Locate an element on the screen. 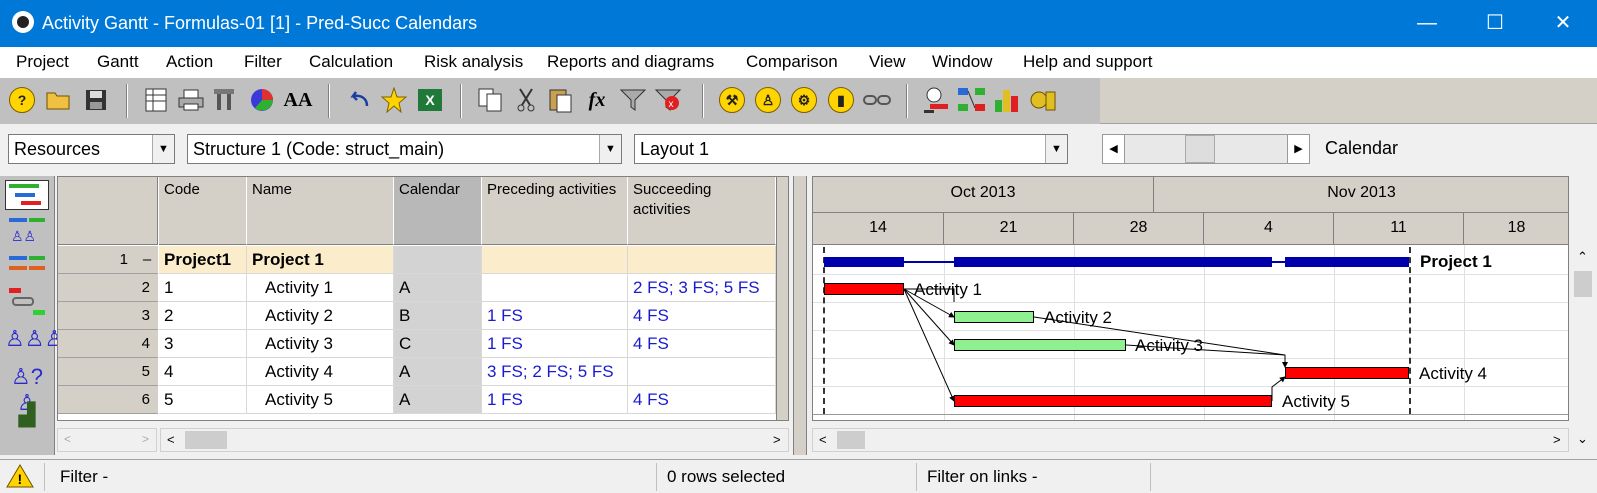 This screenshot has width=1597, height=493. minimize-button: — is located at coordinates (1427, 23).